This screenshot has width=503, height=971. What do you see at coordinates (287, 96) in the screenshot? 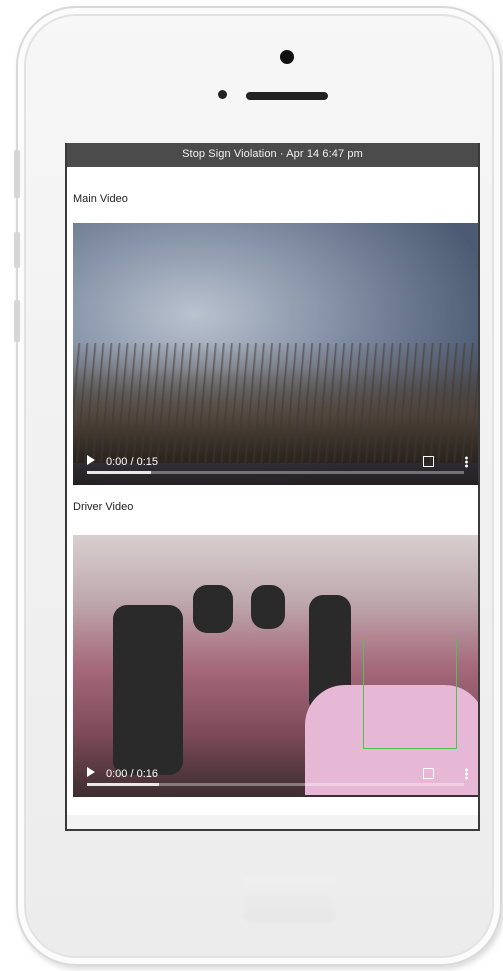
I see `earpiece-speaker` at bounding box center [287, 96].